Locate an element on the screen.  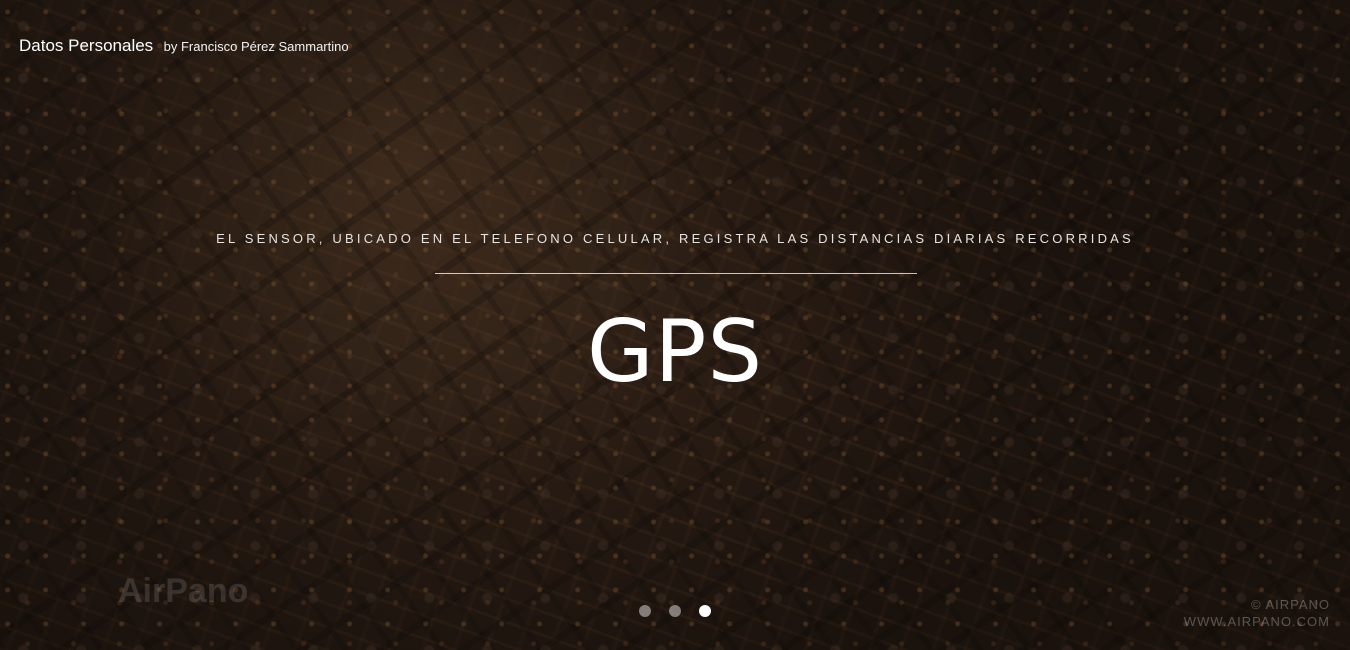
carousel-indicators is located at coordinates (675, 611).